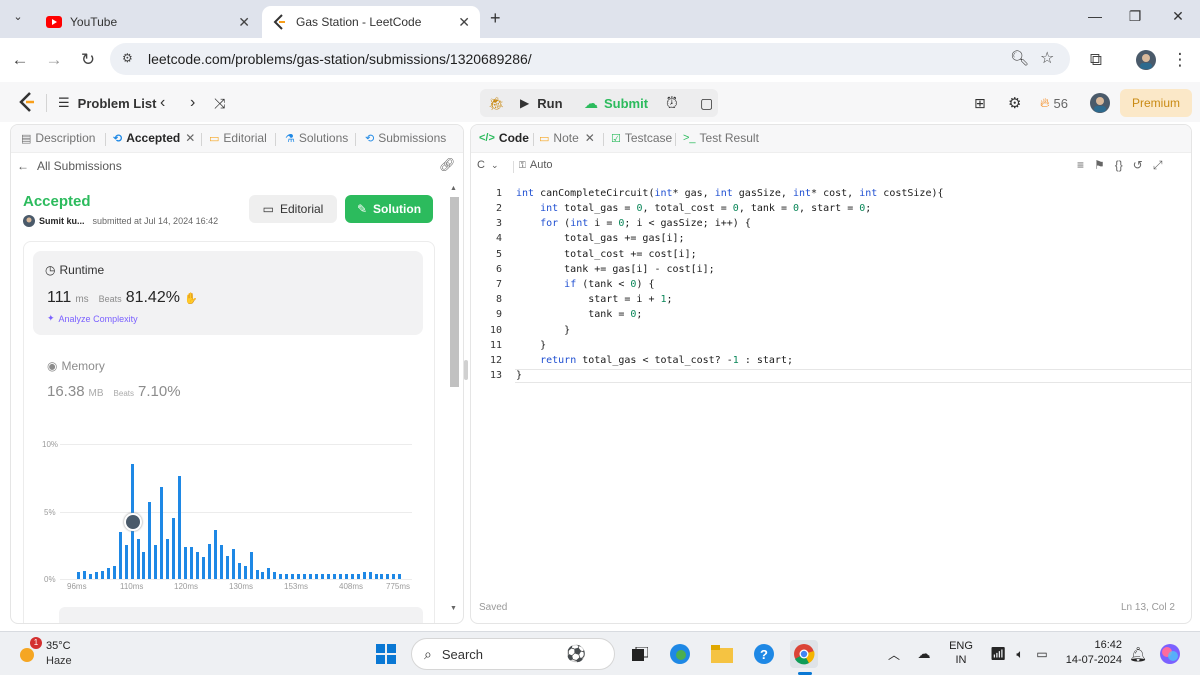  What do you see at coordinates (722, 654) in the screenshot?
I see `file-explorer-icon` at bounding box center [722, 654].